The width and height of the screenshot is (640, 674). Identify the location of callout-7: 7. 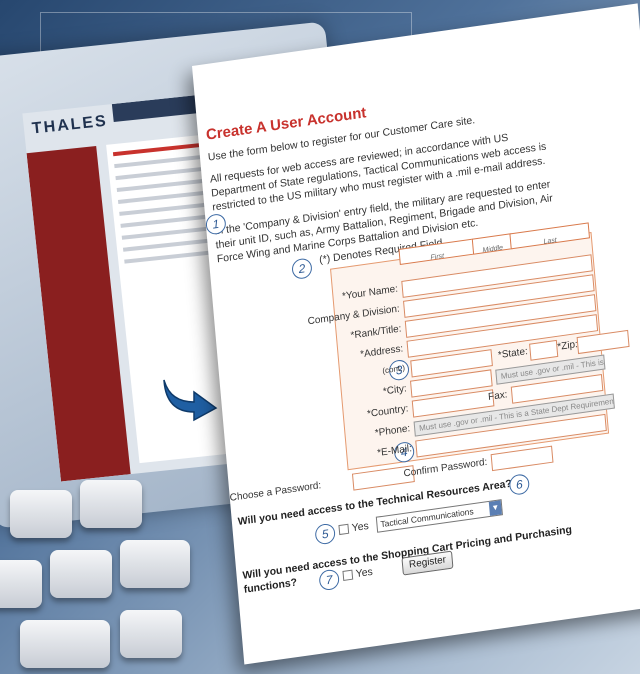
(329, 580).